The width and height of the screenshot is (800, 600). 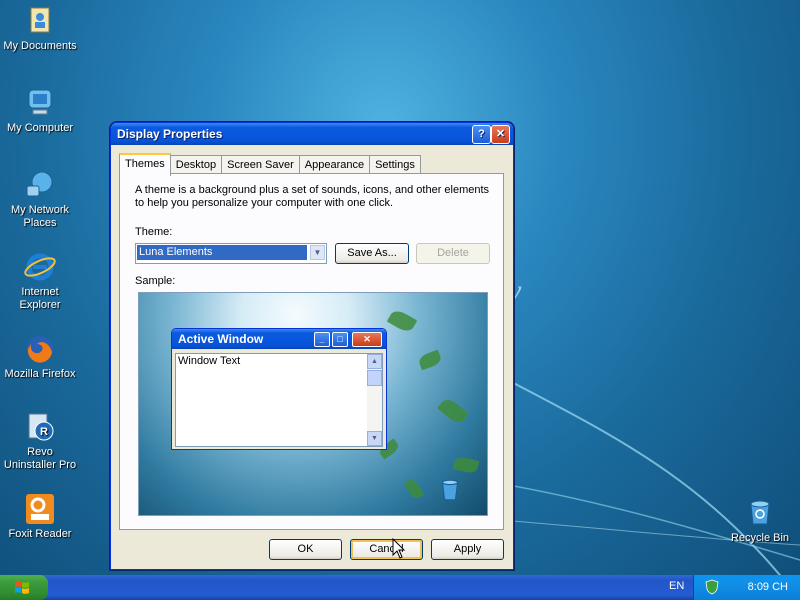 I want to click on internet-explorer-icon, so click(x=40, y=267).